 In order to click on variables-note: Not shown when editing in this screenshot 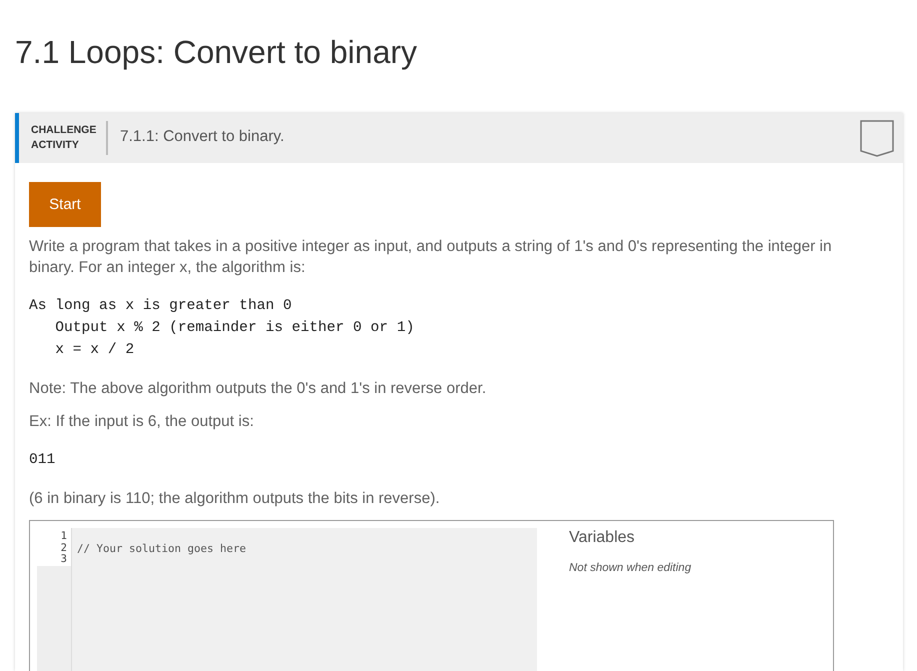, I will do `click(630, 568)`.